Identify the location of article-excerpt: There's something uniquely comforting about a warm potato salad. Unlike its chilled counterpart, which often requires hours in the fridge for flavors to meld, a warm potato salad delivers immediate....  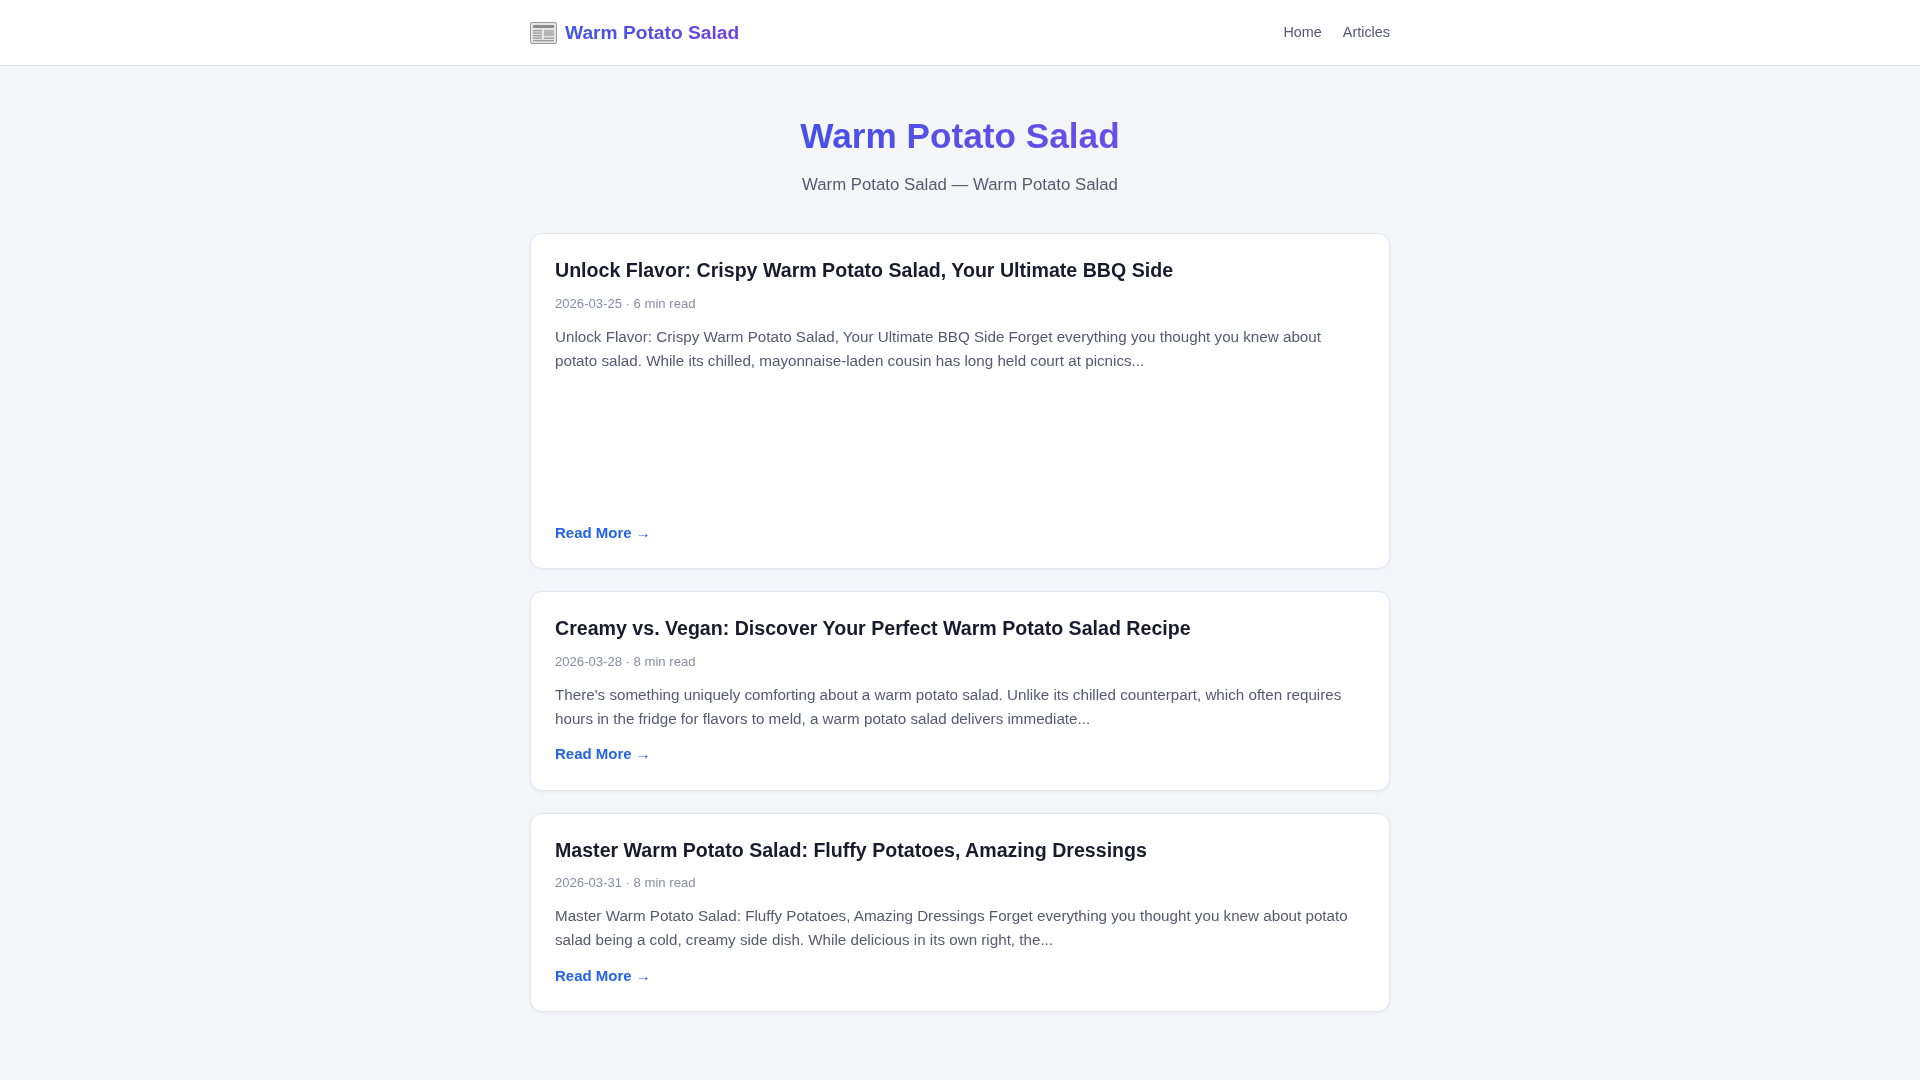
(949, 706).